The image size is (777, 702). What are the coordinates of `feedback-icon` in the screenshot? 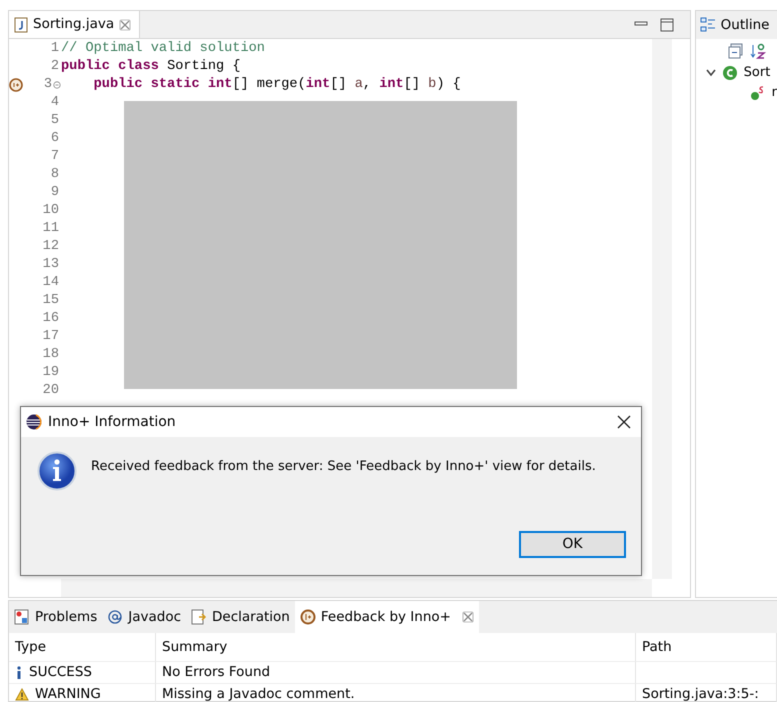 It's located at (308, 617).